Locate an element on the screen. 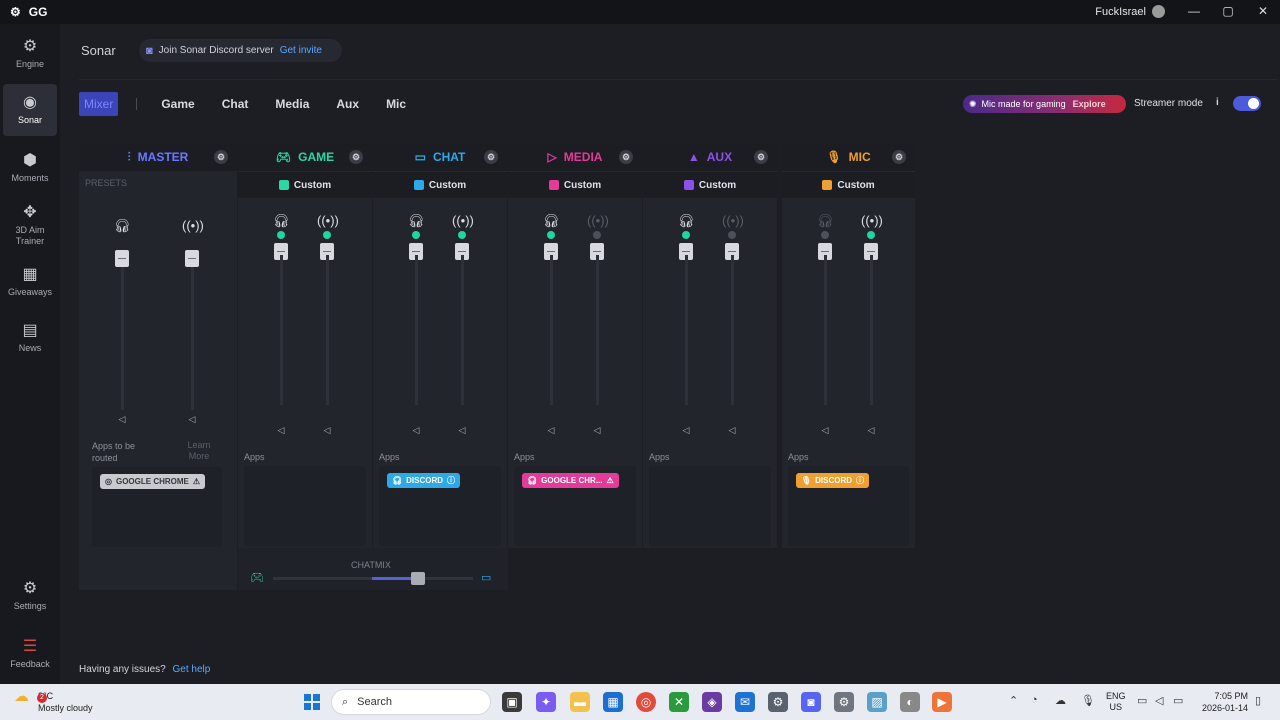 The width and height of the screenshot is (1280, 720). sidebar-item-sonar: ◉ Sonar is located at coordinates (30, 110).